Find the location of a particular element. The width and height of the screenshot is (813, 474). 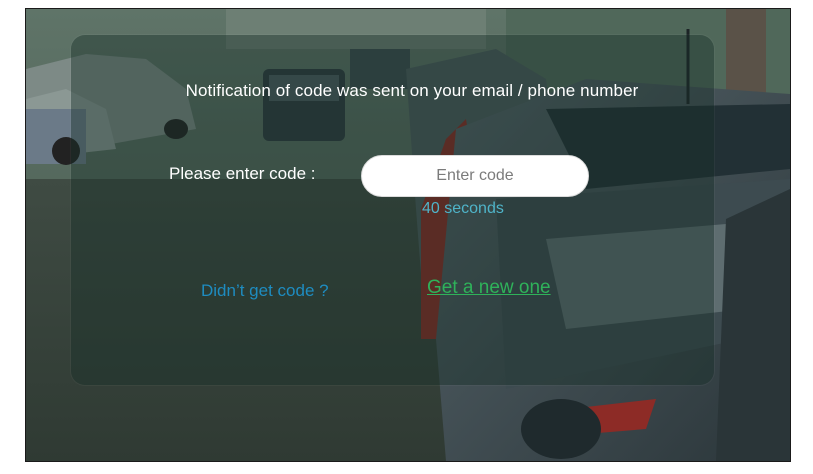

enter-code-label: Please enter code : is located at coordinates (242, 173).